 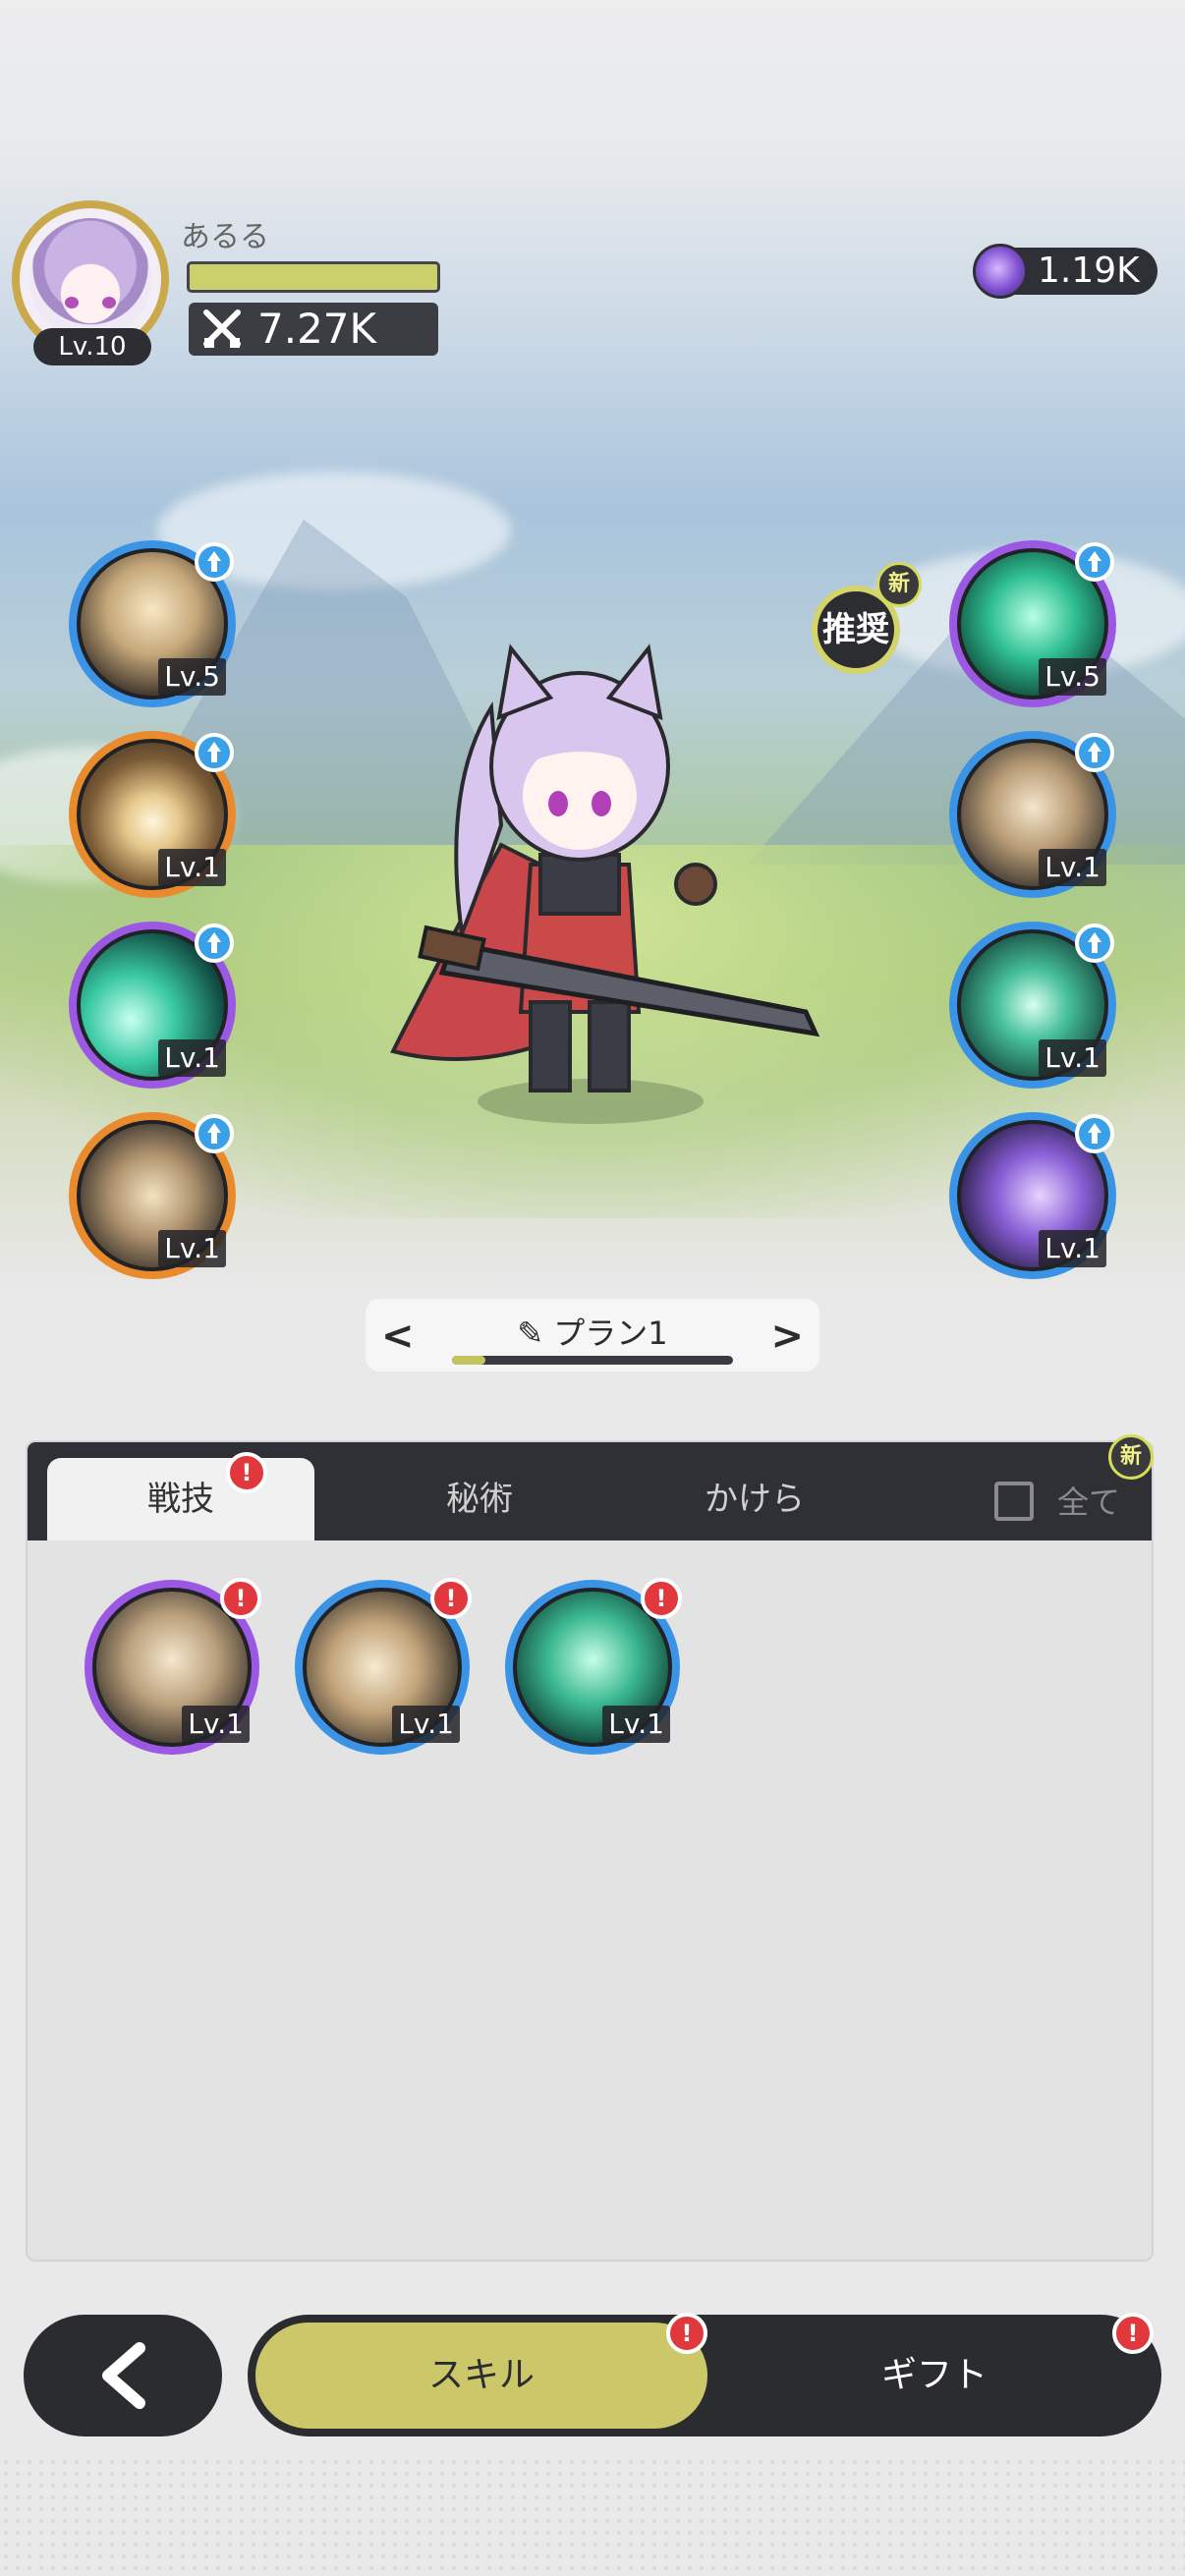 I want to click on power-value: 7.27K, so click(x=317, y=329).